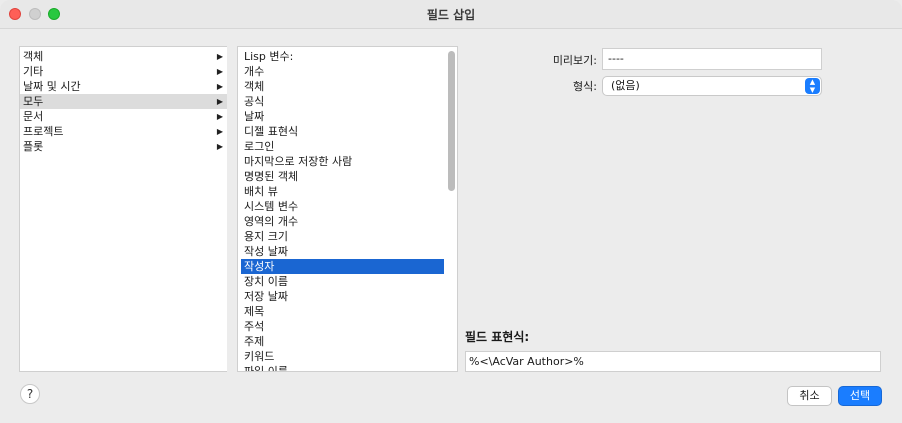 The width and height of the screenshot is (902, 423). Describe the element at coordinates (123, 56) in the screenshot. I see `category-item: 객체 ▶` at that location.